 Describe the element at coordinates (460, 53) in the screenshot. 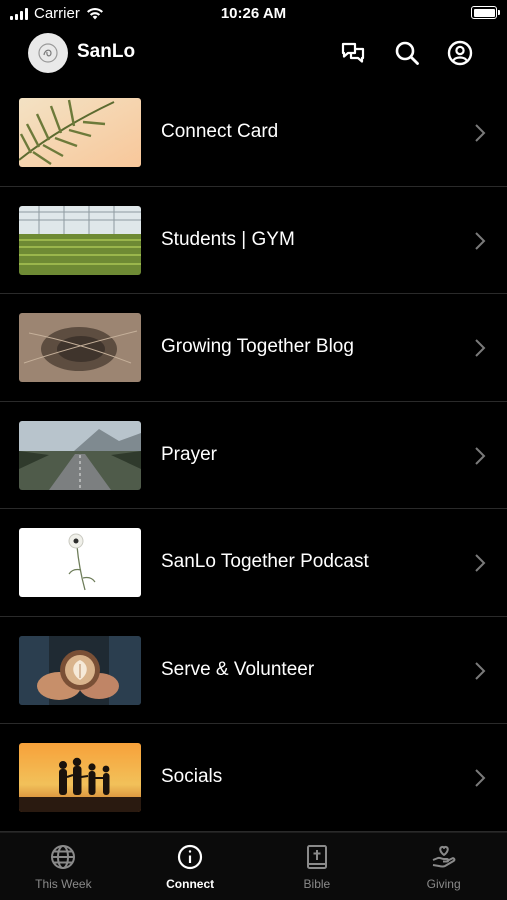

I see `profile-icon` at that location.